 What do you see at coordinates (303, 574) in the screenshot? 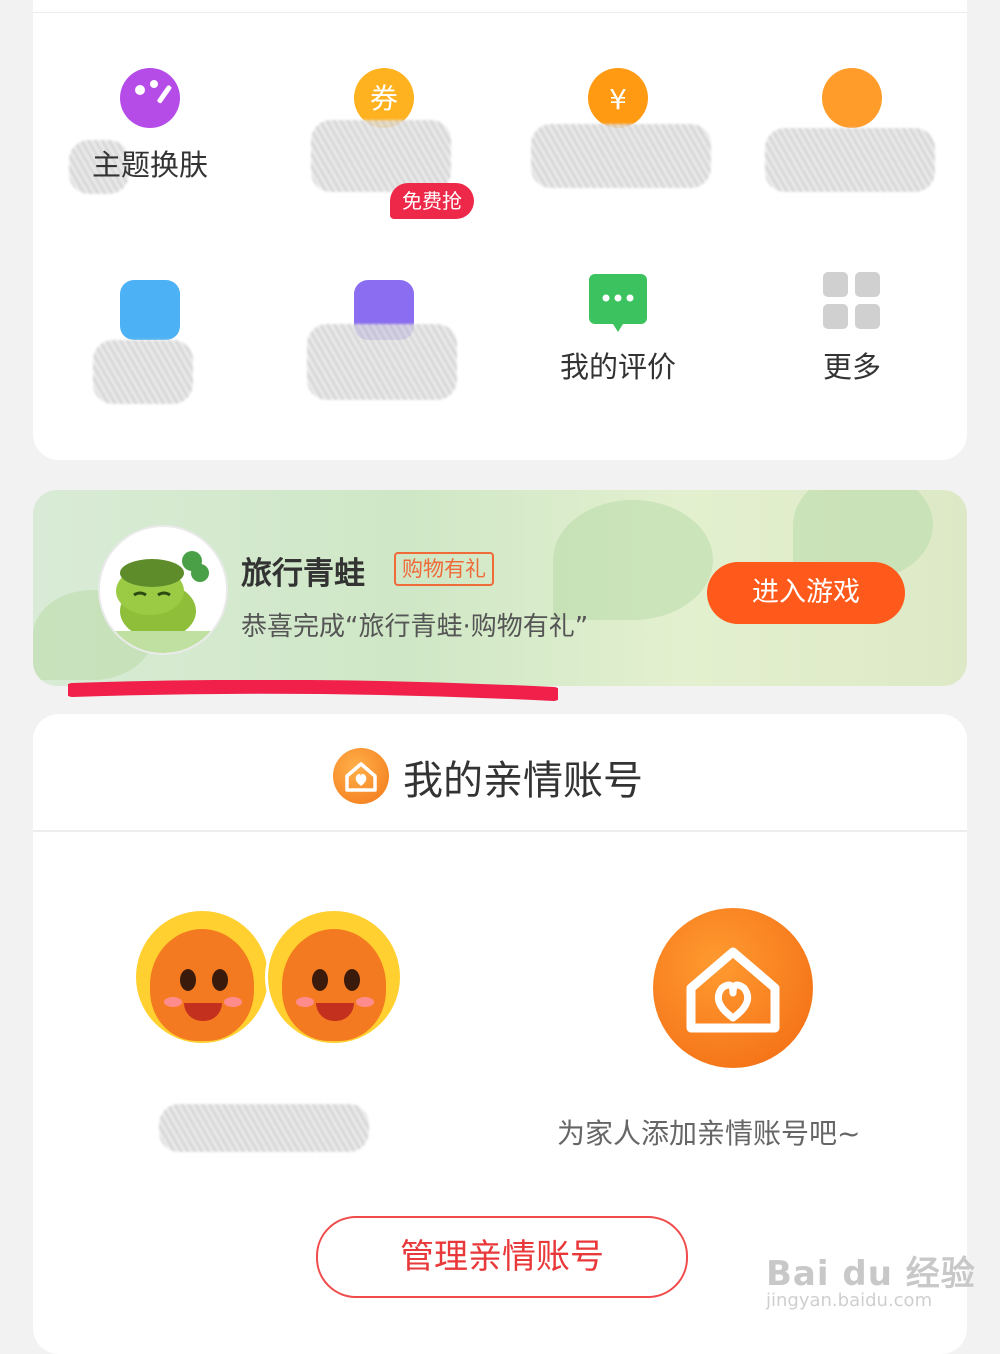
I see `game-title: 旅行青蛙` at bounding box center [303, 574].